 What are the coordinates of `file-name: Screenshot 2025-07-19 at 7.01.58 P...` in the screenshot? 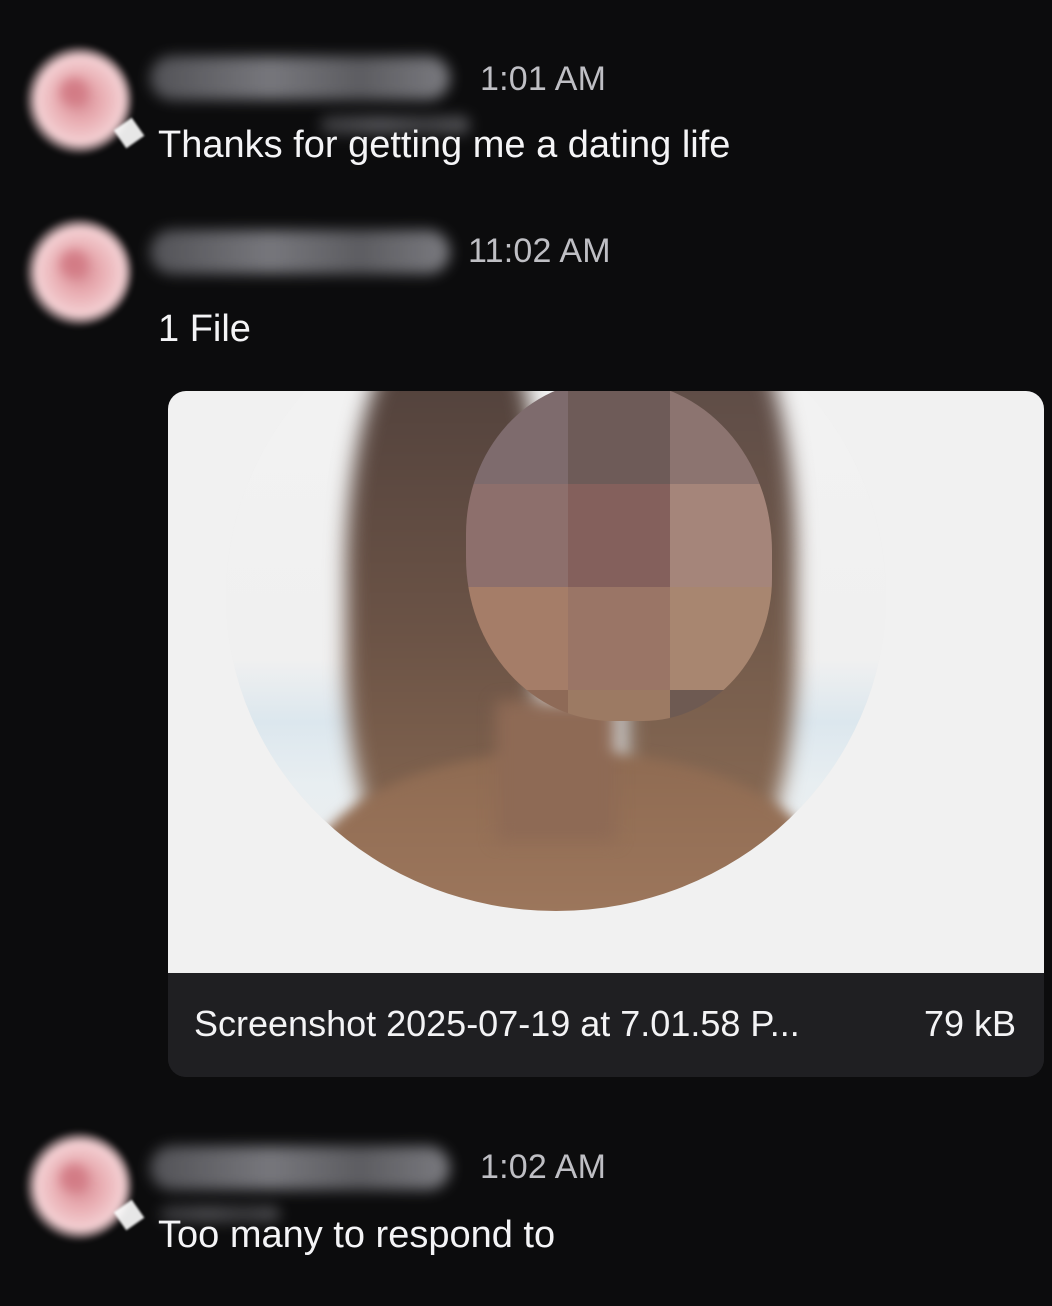 It's located at (497, 1024).